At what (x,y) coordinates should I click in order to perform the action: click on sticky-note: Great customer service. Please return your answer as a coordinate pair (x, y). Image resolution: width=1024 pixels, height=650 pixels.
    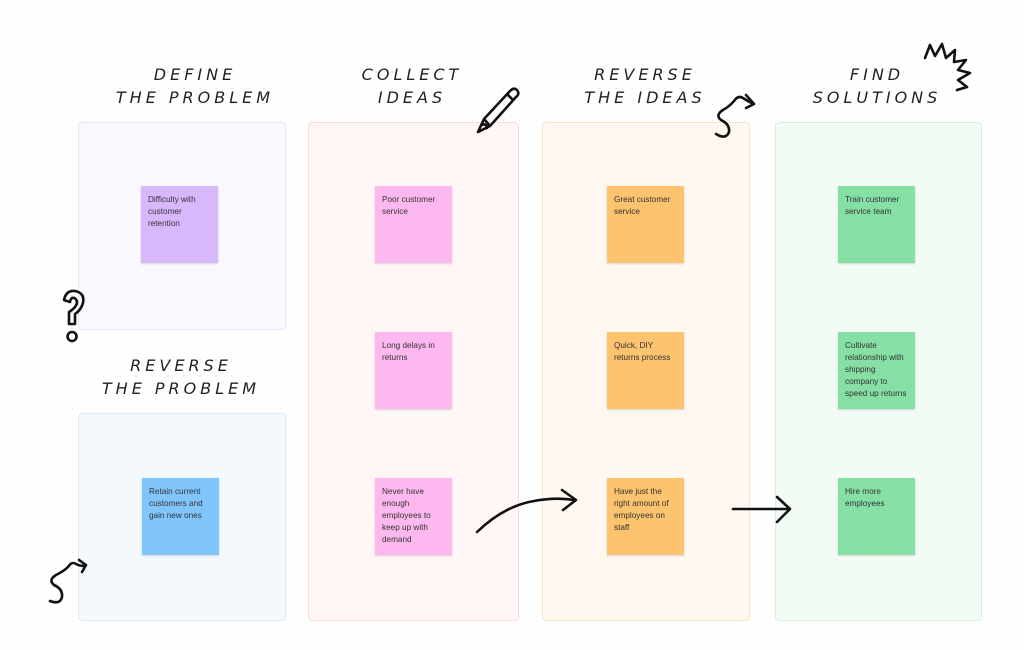
    Looking at the image, I should click on (645, 224).